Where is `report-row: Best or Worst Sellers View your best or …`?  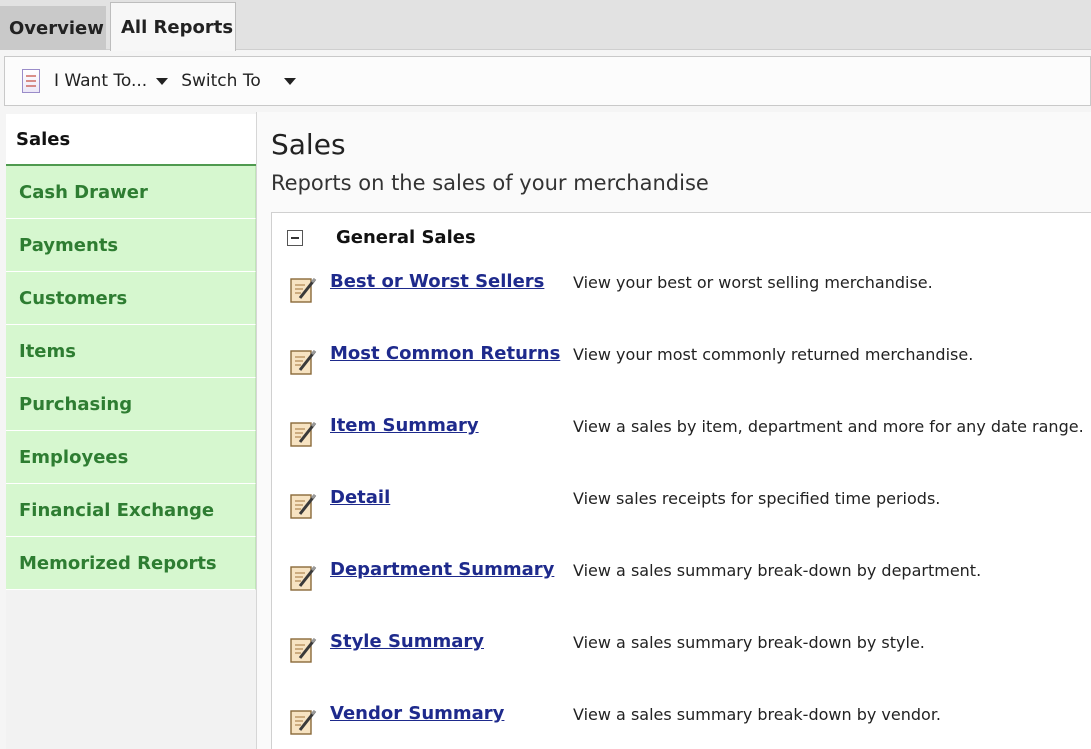 report-row: Best or Worst Sellers View your best or … is located at coordinates (689, 289).